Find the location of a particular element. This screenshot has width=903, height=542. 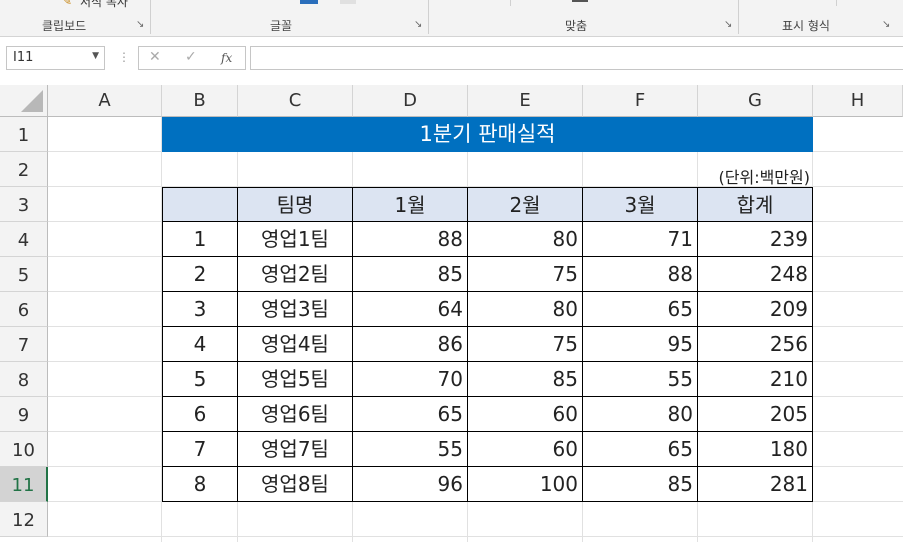

table-cell-jan: 88 is located at coordinates (410, 239).